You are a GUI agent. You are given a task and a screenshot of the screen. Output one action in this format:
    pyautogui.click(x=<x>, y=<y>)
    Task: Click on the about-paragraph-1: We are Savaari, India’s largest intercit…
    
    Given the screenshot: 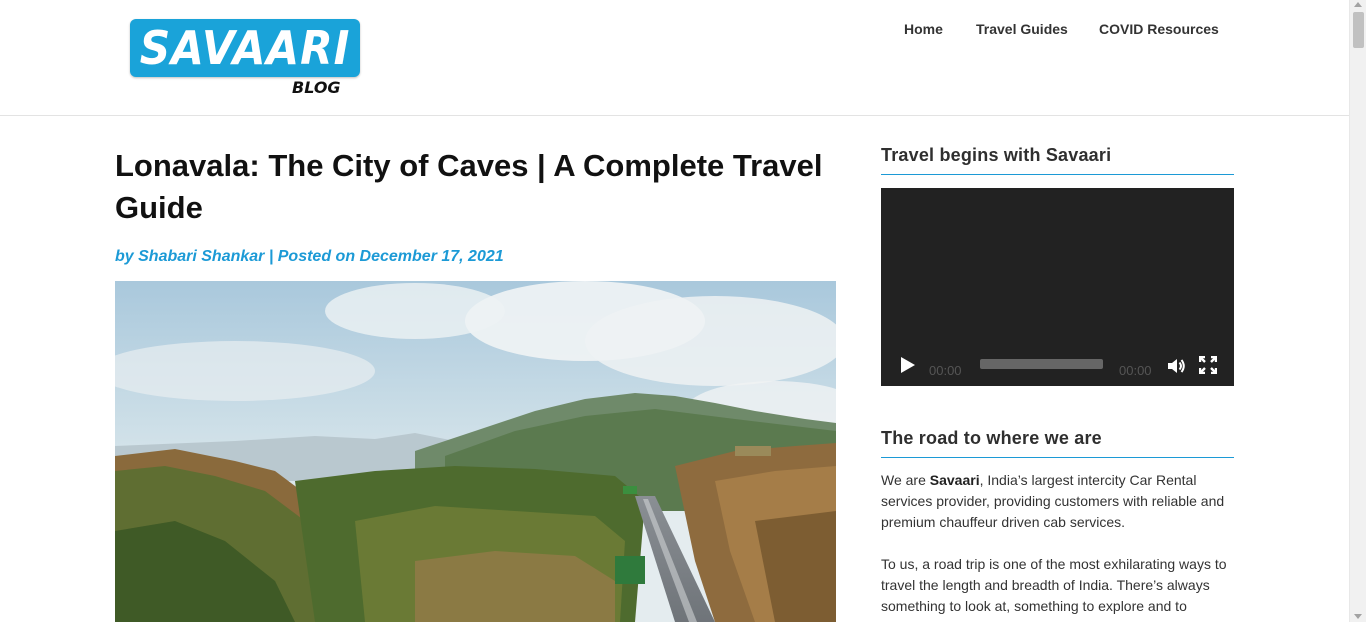 What is the action you would take?
    pyautogui.click(x=1057, y=501)
    